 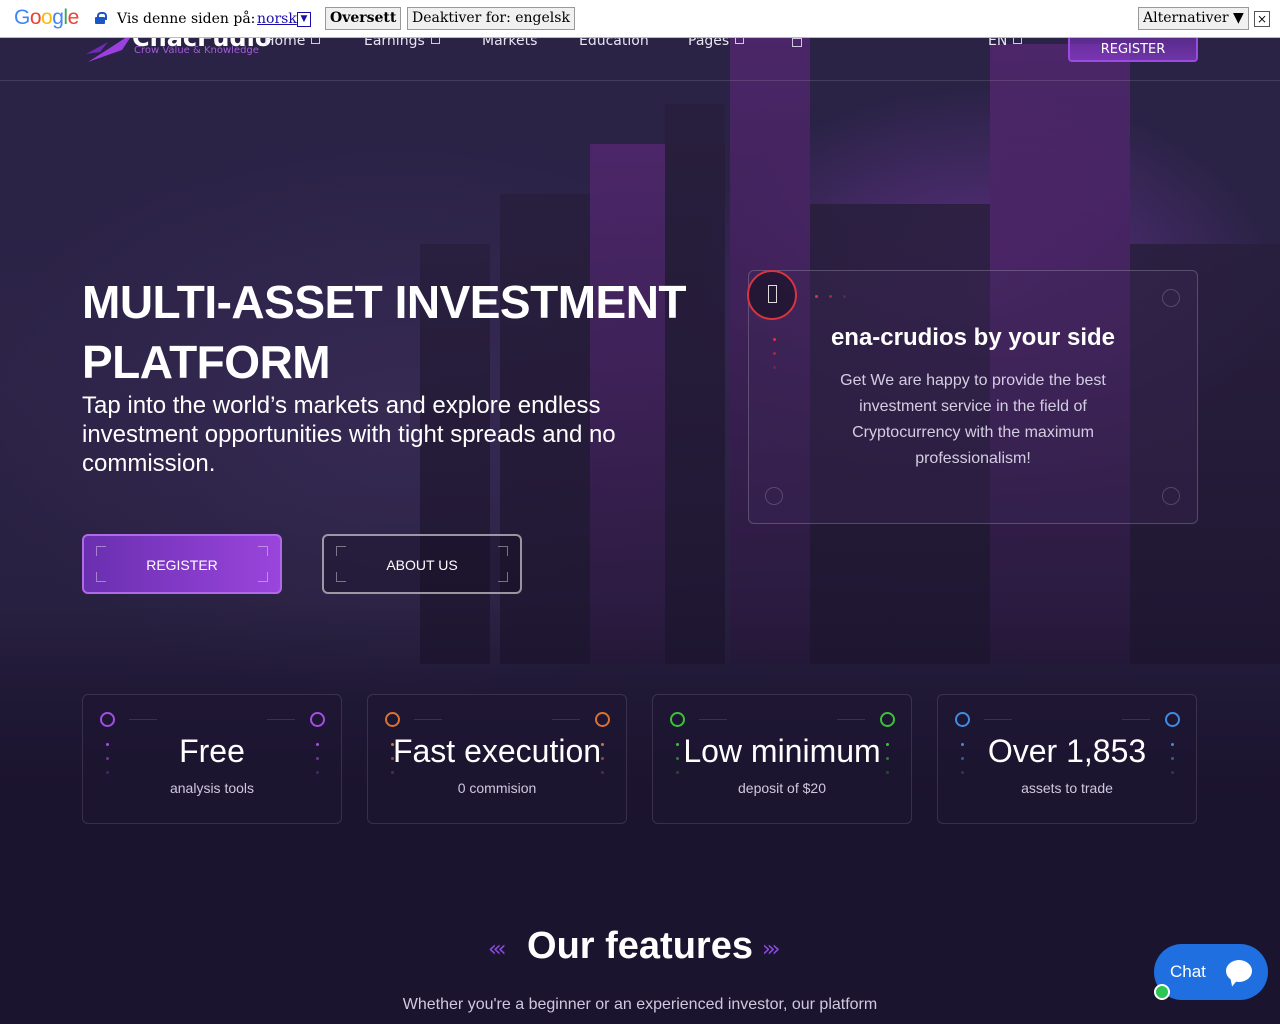 I want to click on stat-card: Low minimum deposit of $20, so click(x=782, y=759).